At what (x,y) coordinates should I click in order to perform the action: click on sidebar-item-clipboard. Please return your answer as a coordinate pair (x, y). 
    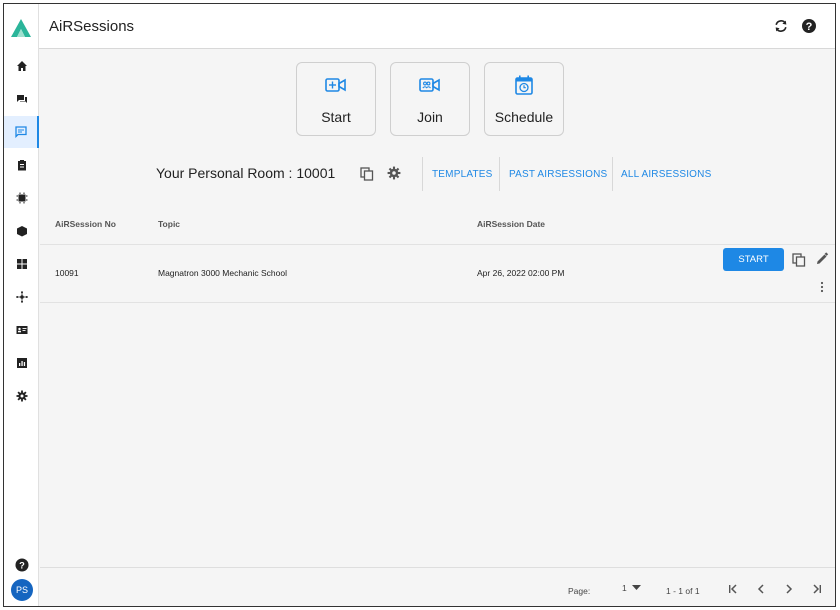
    Looking at the image, I should click on (21, 165).